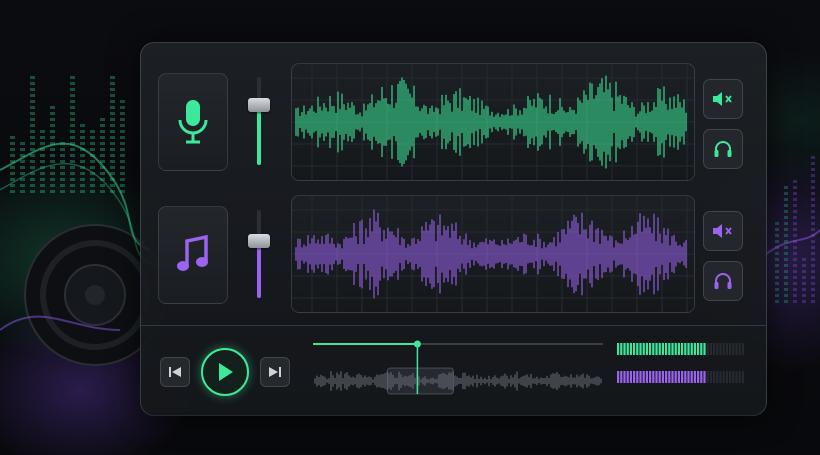 This screenshot has height=455, width=820. I want to click on voice-waveform, so click(493, 122).